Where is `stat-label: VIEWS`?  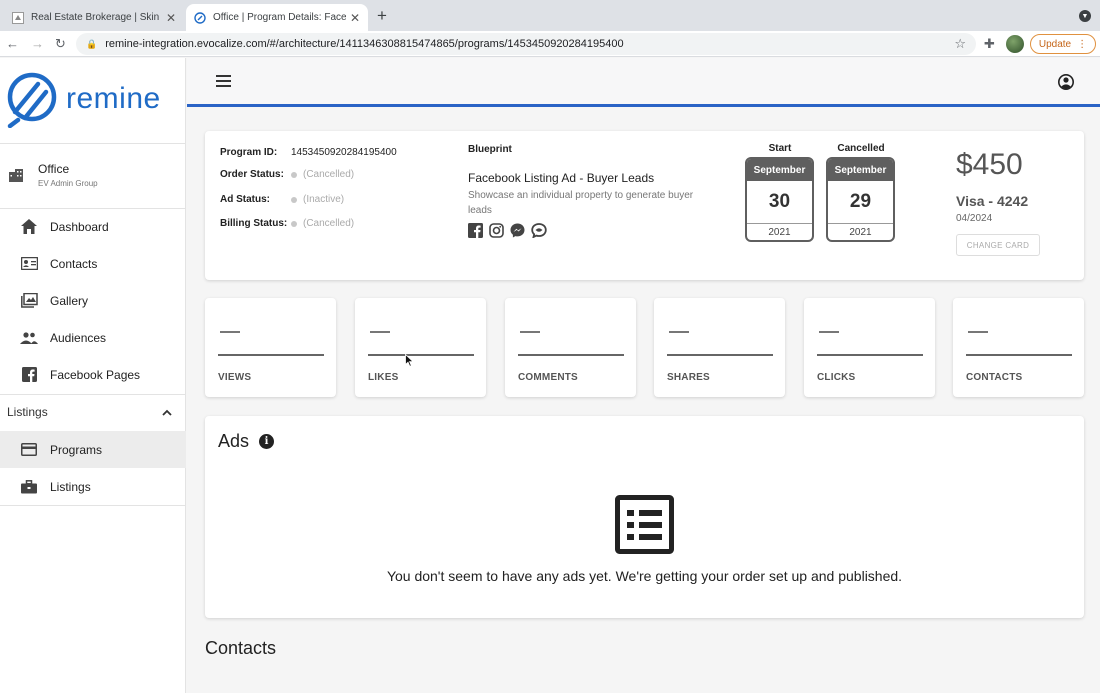
stat-label: VIEWS is located at coordinates (235, 377).